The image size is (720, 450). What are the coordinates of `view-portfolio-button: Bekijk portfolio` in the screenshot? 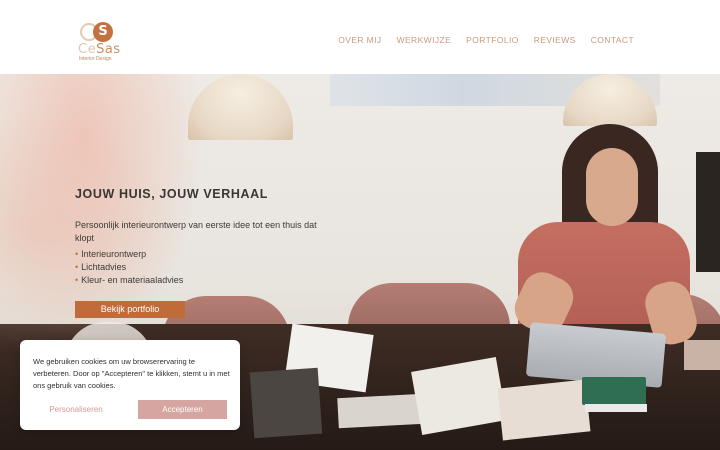 It's located at (130, 309).